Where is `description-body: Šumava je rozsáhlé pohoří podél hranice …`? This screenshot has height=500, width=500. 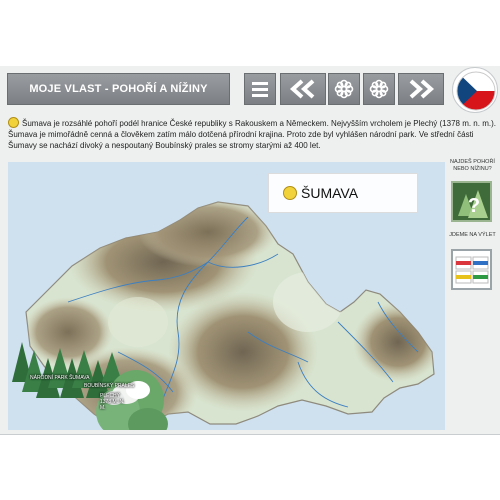
description-body: Šumava je rozsáhlé pohoří podél hranice … is located at coordinates (252, 134).